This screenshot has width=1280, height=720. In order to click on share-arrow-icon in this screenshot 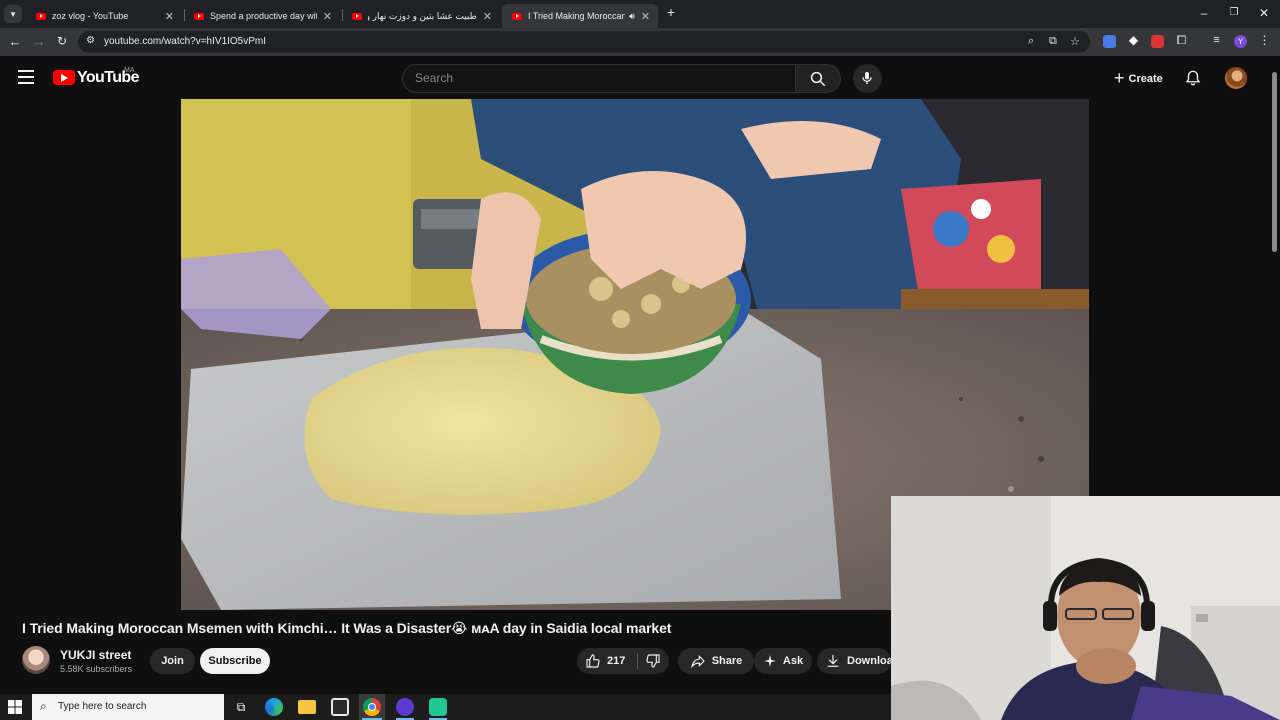, I will do `click(697, 661)`.